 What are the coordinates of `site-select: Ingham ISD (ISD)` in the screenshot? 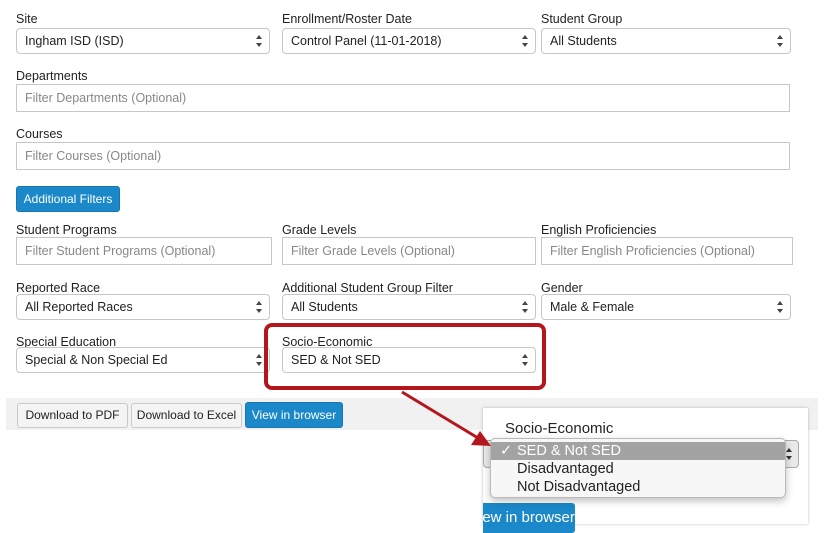 It's located at (143, 41).